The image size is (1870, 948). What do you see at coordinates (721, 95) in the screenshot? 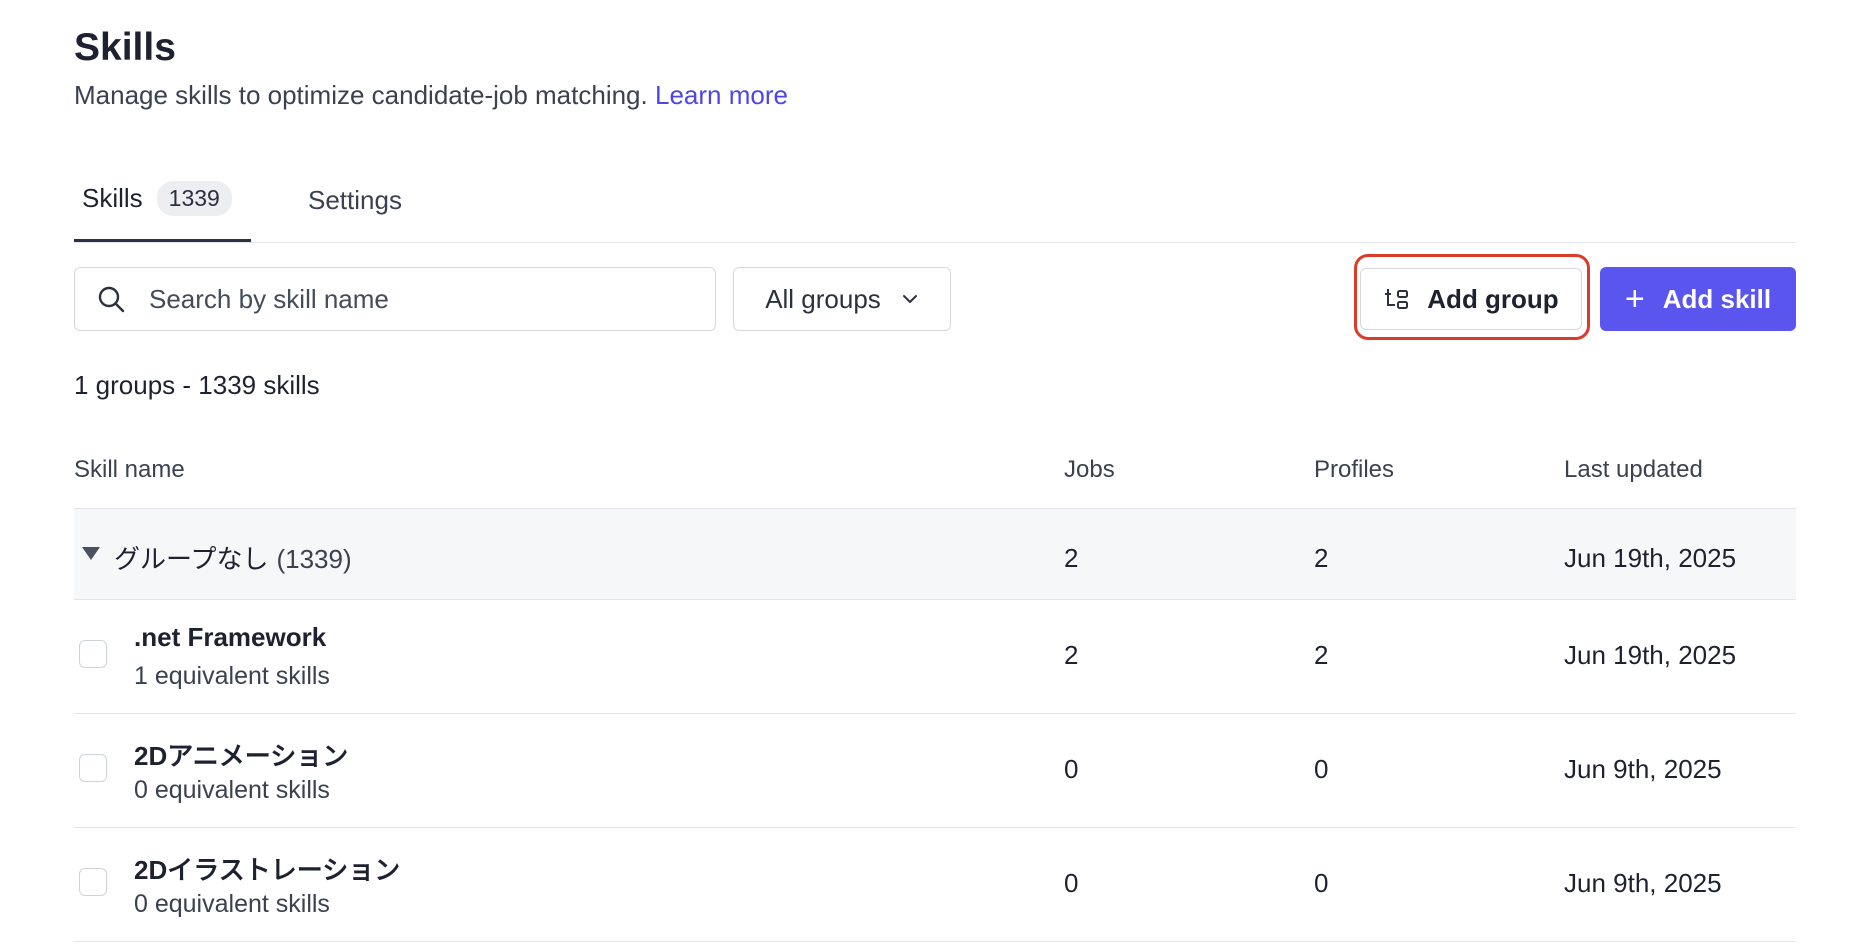
I see `learn-more-link: Learn more` at bounding box center [721, 95].